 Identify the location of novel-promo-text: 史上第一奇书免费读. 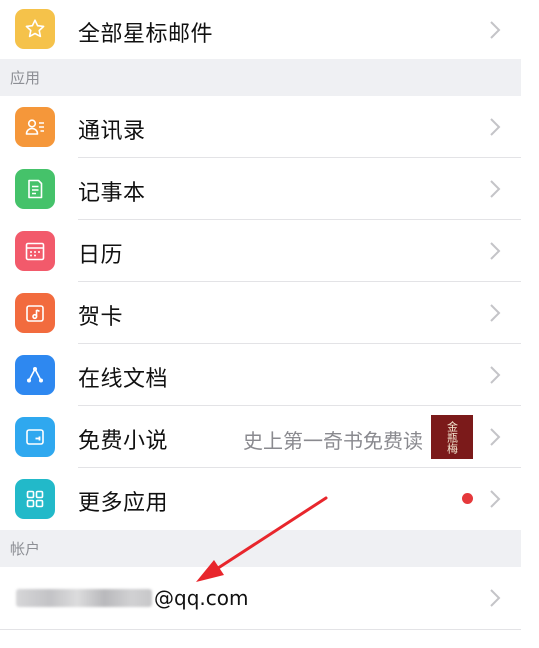
(333, 441).